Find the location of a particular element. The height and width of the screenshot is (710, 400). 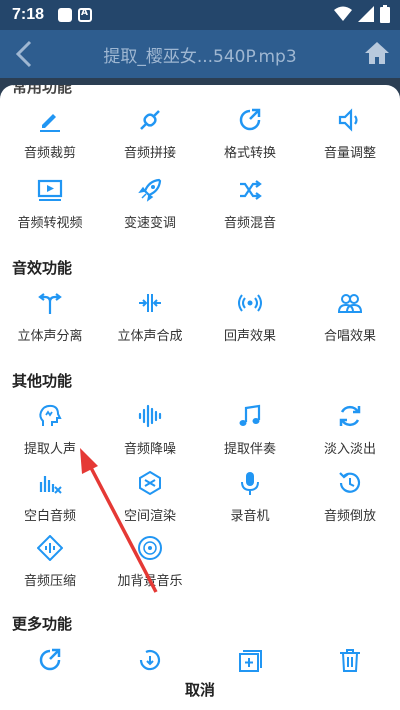

head-voice-icon is located at coordinates (50, 416).